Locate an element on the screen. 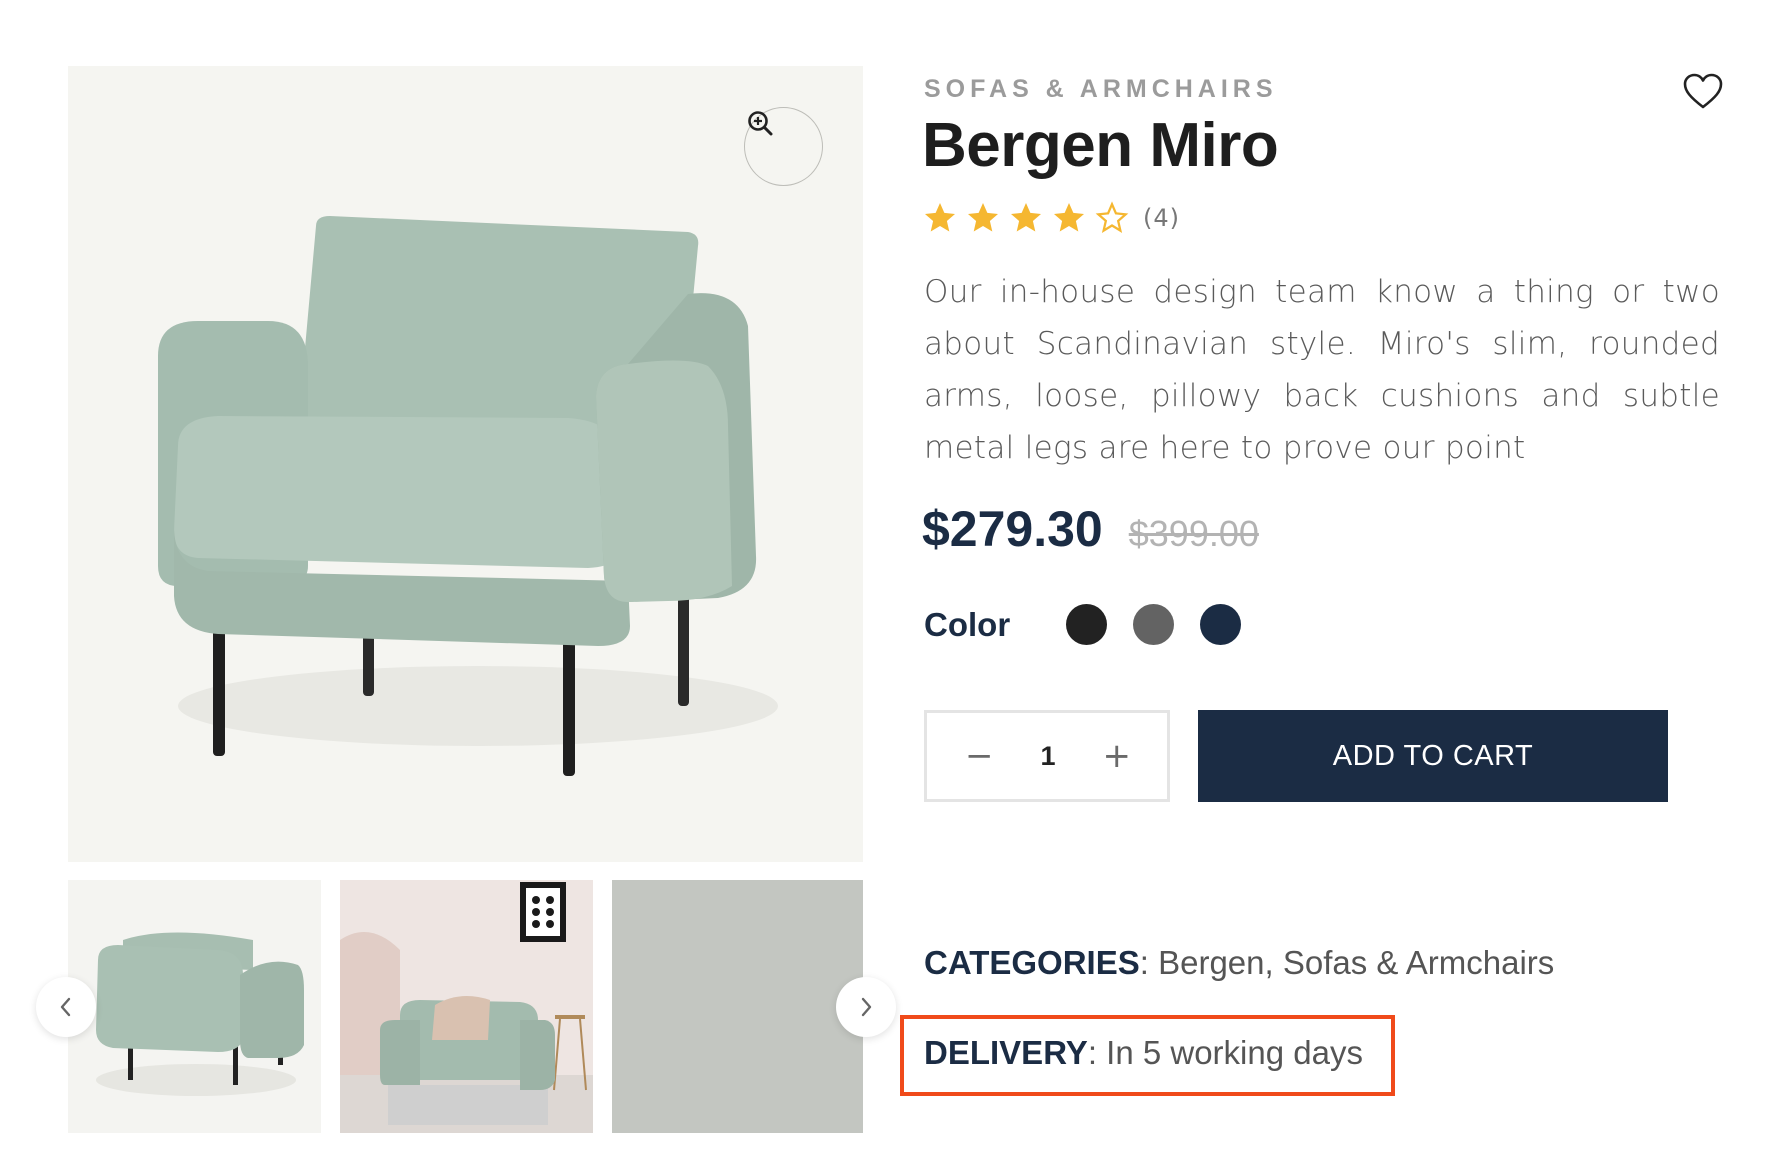 The image size is (1788, 1176). price-current: $279.30 is located at coordinates (1012, 529).